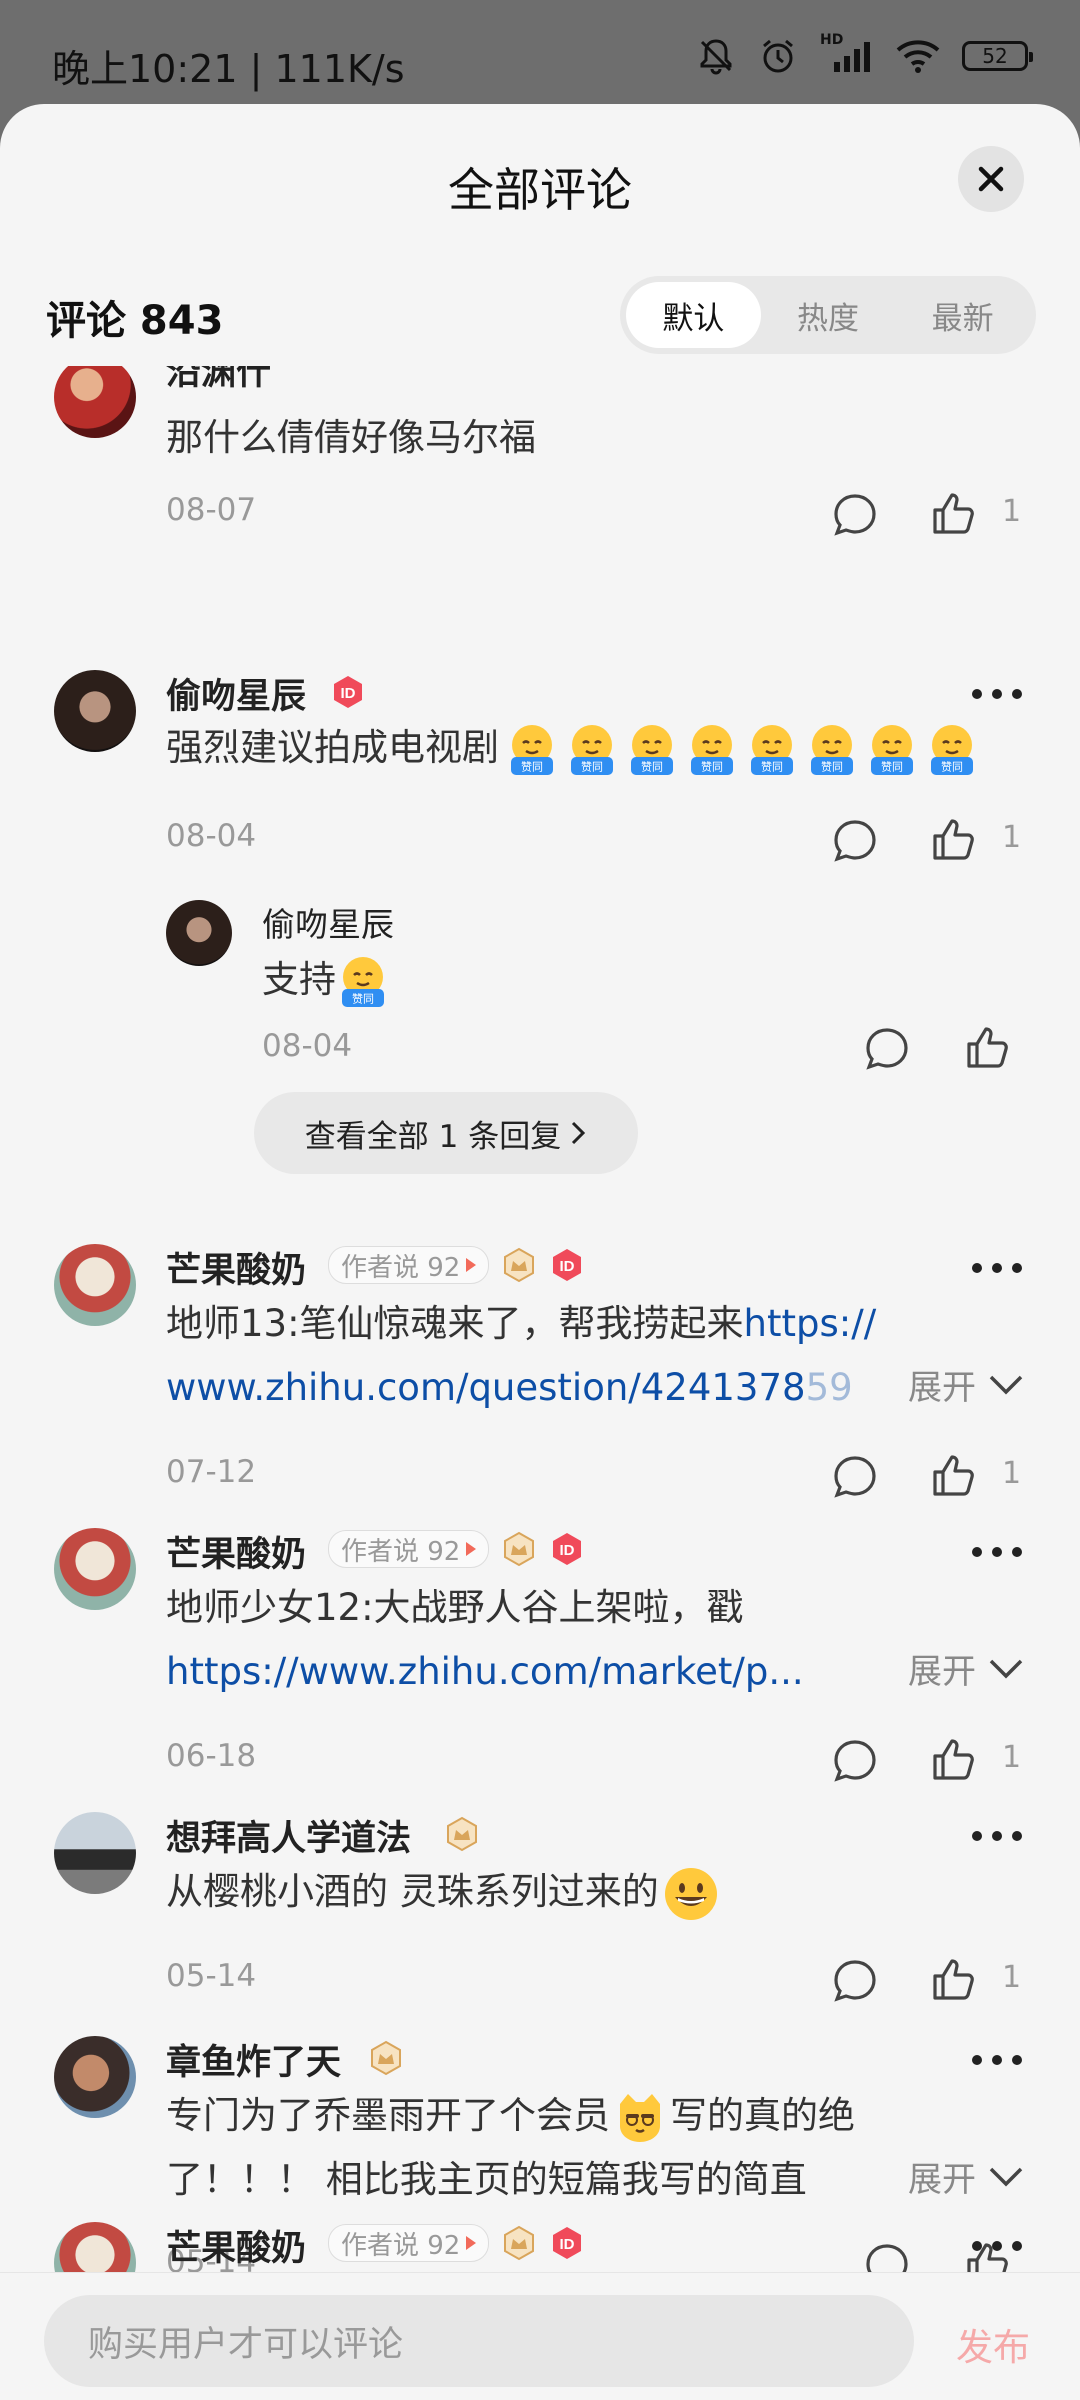 The width and height of the screenshot is (1080, 2400). I want to click on comment-username: 沿渊什, so click(218, 380).